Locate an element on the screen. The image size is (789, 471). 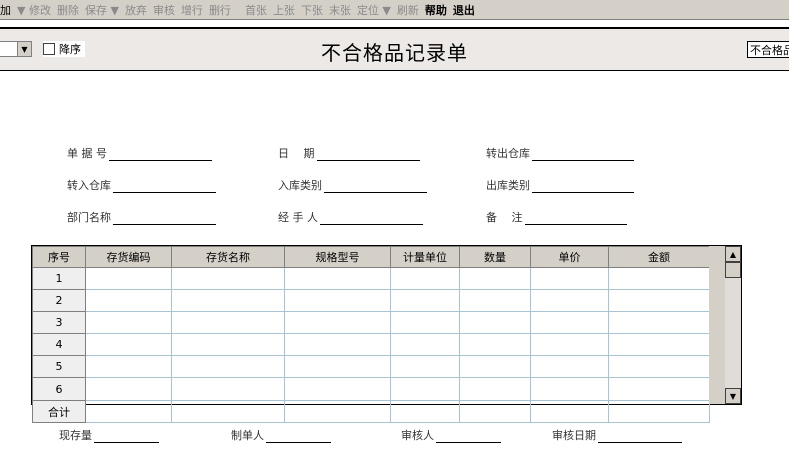
table-row: 2 is located at coordinates (371, 300).